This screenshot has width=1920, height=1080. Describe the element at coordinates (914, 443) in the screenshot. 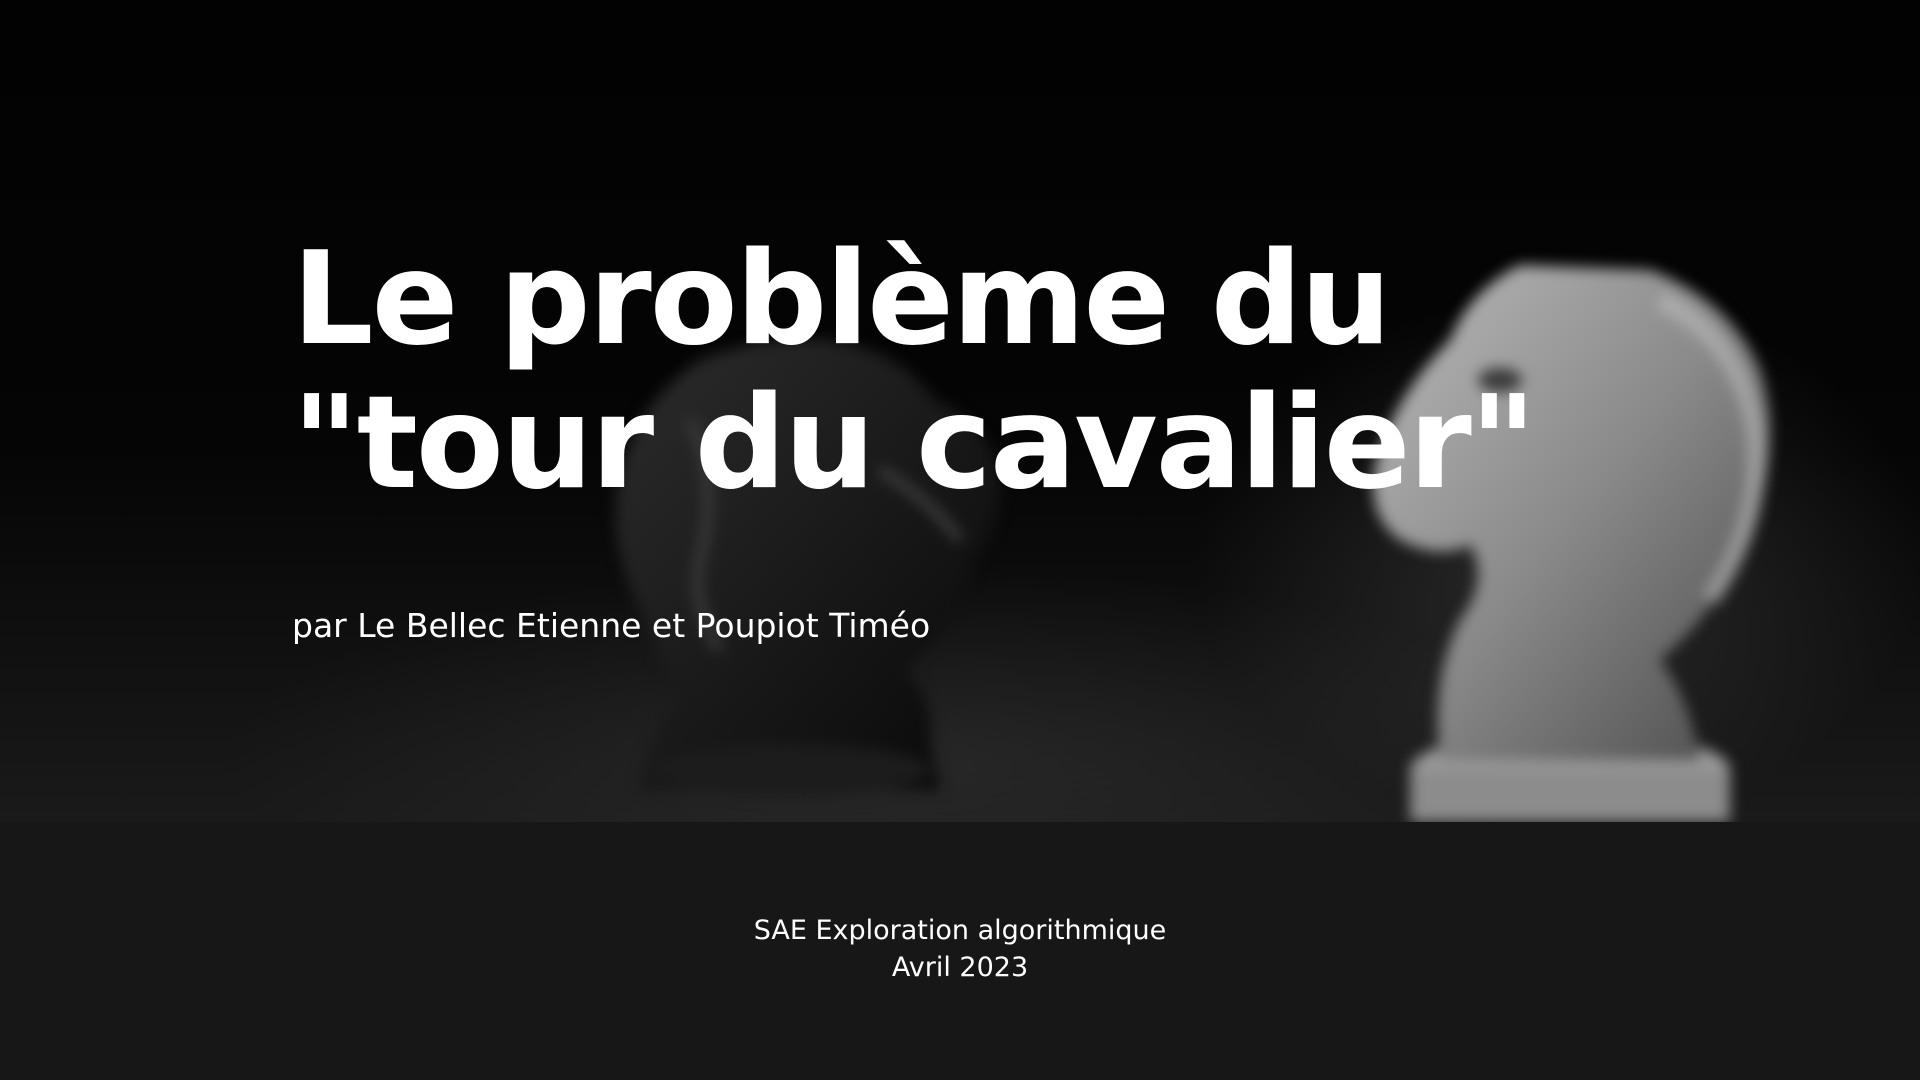

I see `title-line-2: "tour du cavalier"` at that location.